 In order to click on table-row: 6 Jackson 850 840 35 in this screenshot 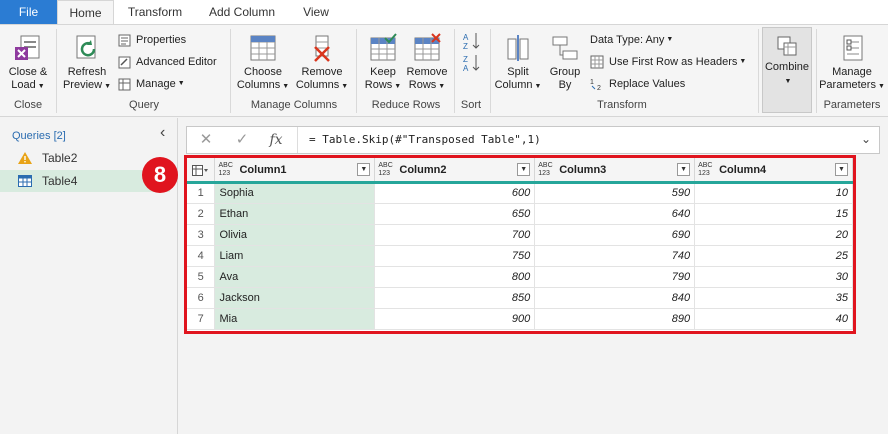, I will do `click(520, 298)`.